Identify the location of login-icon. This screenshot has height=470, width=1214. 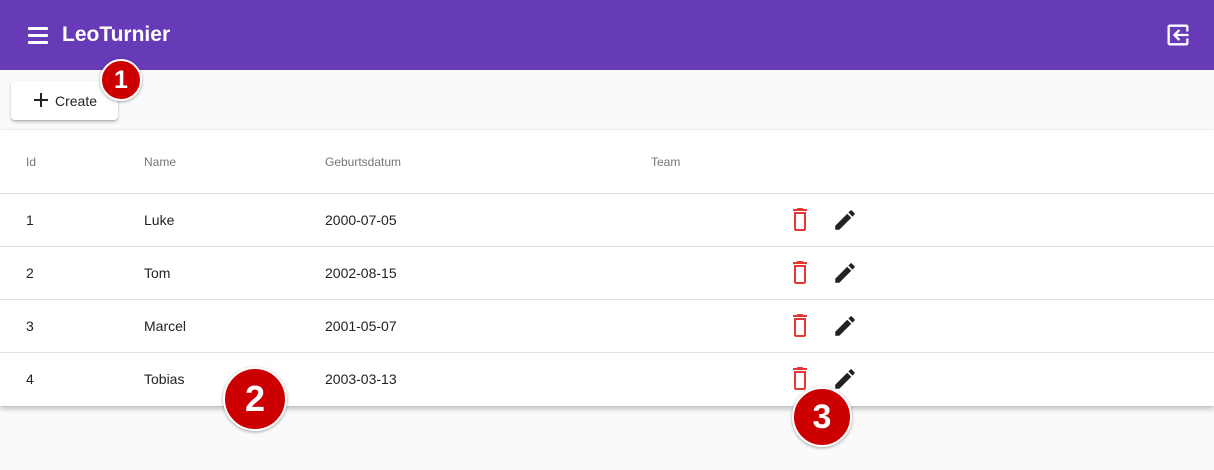
(1178, 35).